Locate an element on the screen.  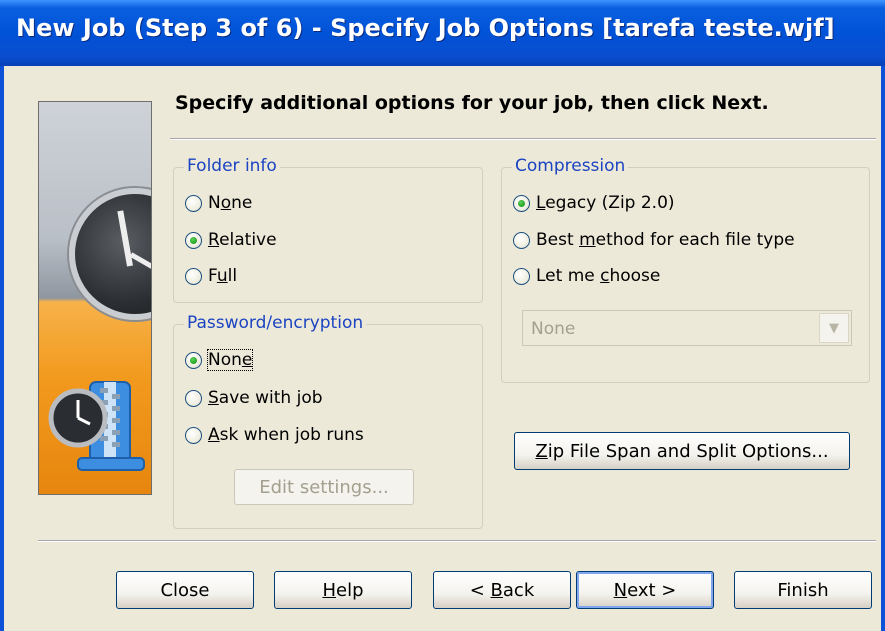
password-none-radio: None is located at coordinates (219, 360).